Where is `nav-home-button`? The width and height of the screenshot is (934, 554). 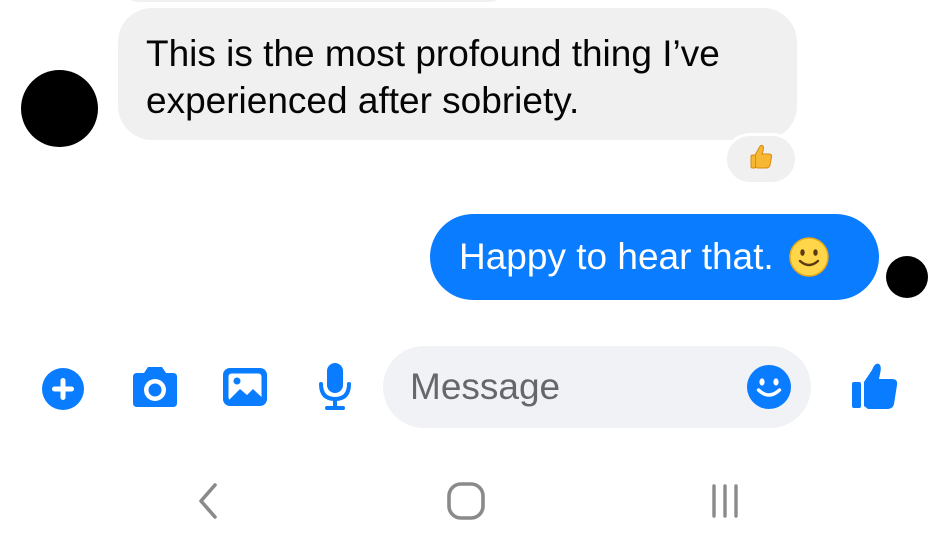
nav-home-button is located at coordinates (466, 501).